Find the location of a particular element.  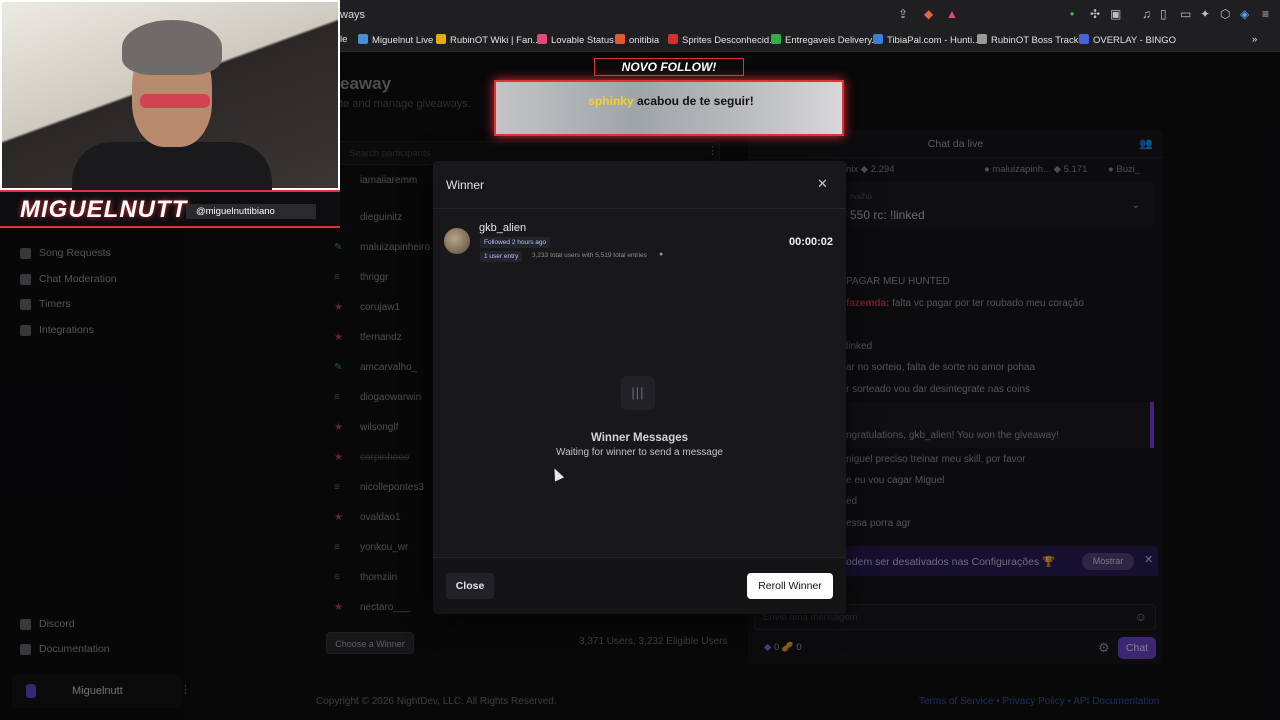

webcam-person-hair is located at coordinates (172, 47).